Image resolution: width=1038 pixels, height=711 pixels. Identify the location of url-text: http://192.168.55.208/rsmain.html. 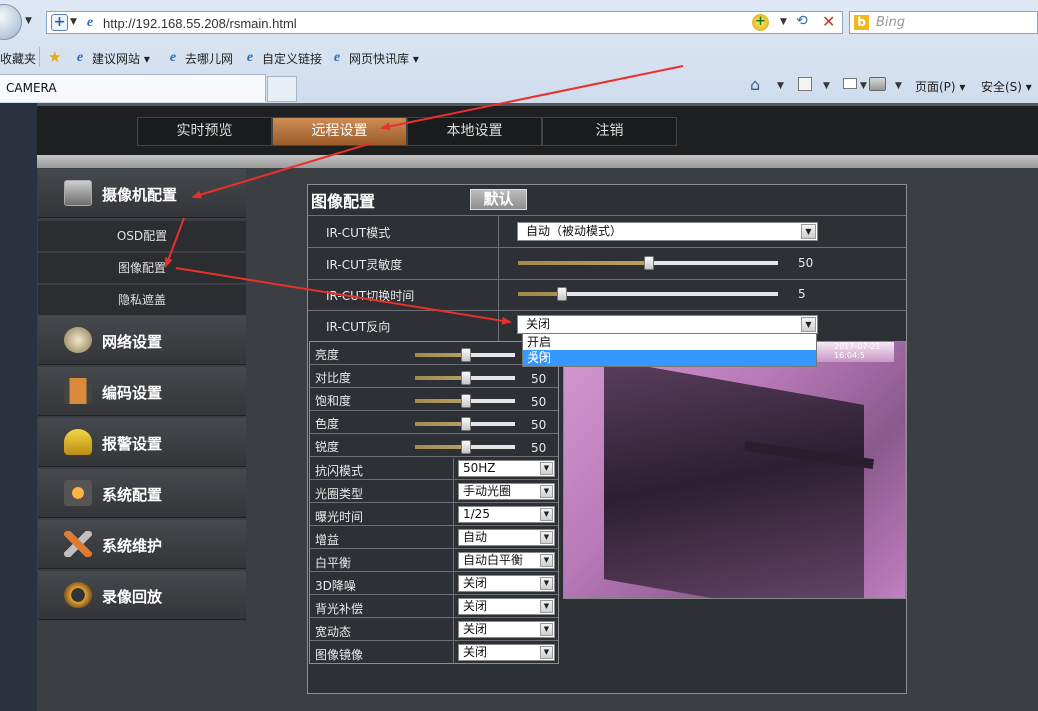
(200, 23).